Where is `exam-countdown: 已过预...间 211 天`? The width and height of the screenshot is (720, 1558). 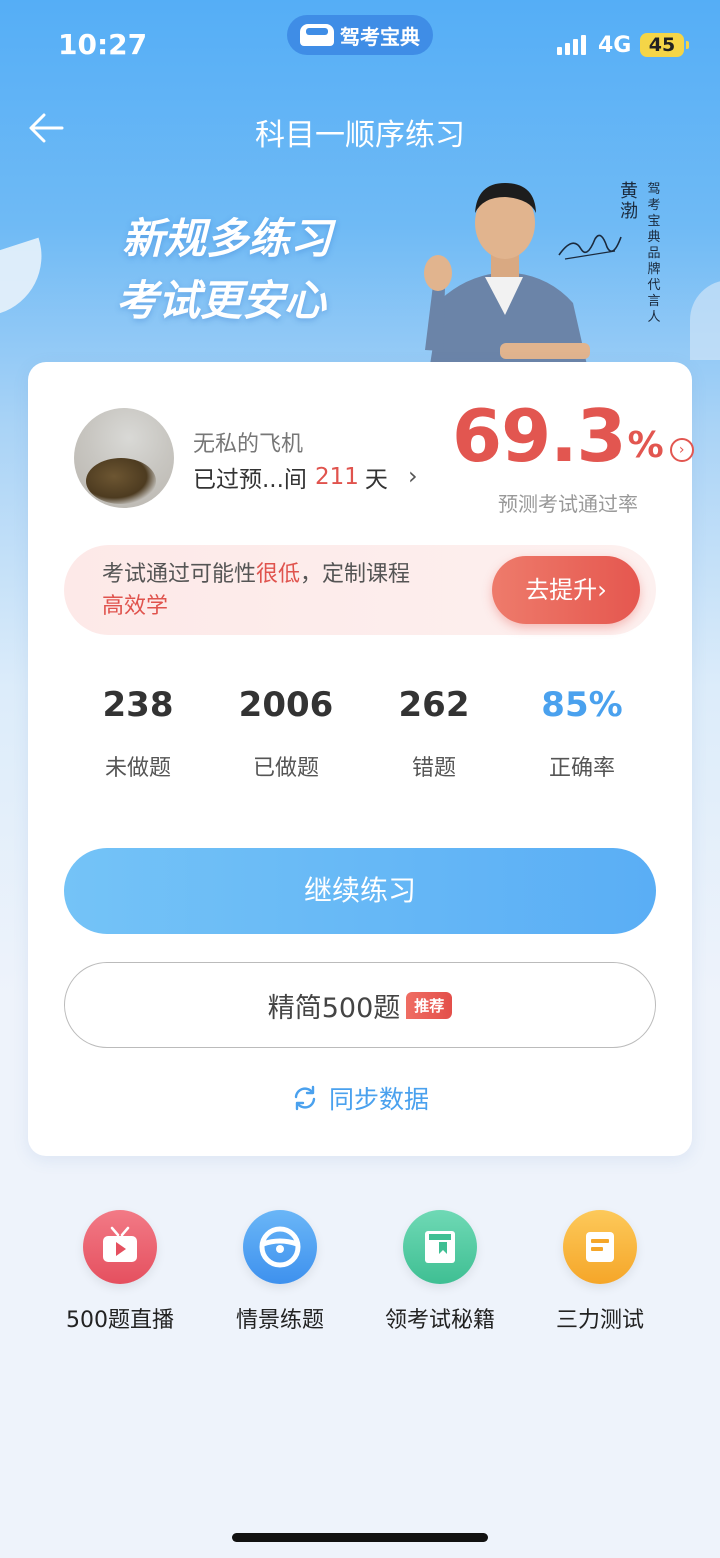
exam-countdown: 已过预...间 211 天 is located at coordinates (290, 477).